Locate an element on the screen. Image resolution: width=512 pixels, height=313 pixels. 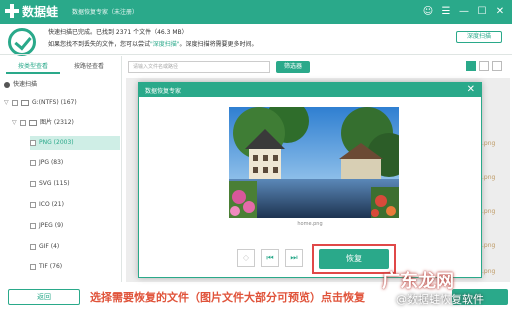
tree-item-ico: ICO (21) is located at coordinates (75, 205).